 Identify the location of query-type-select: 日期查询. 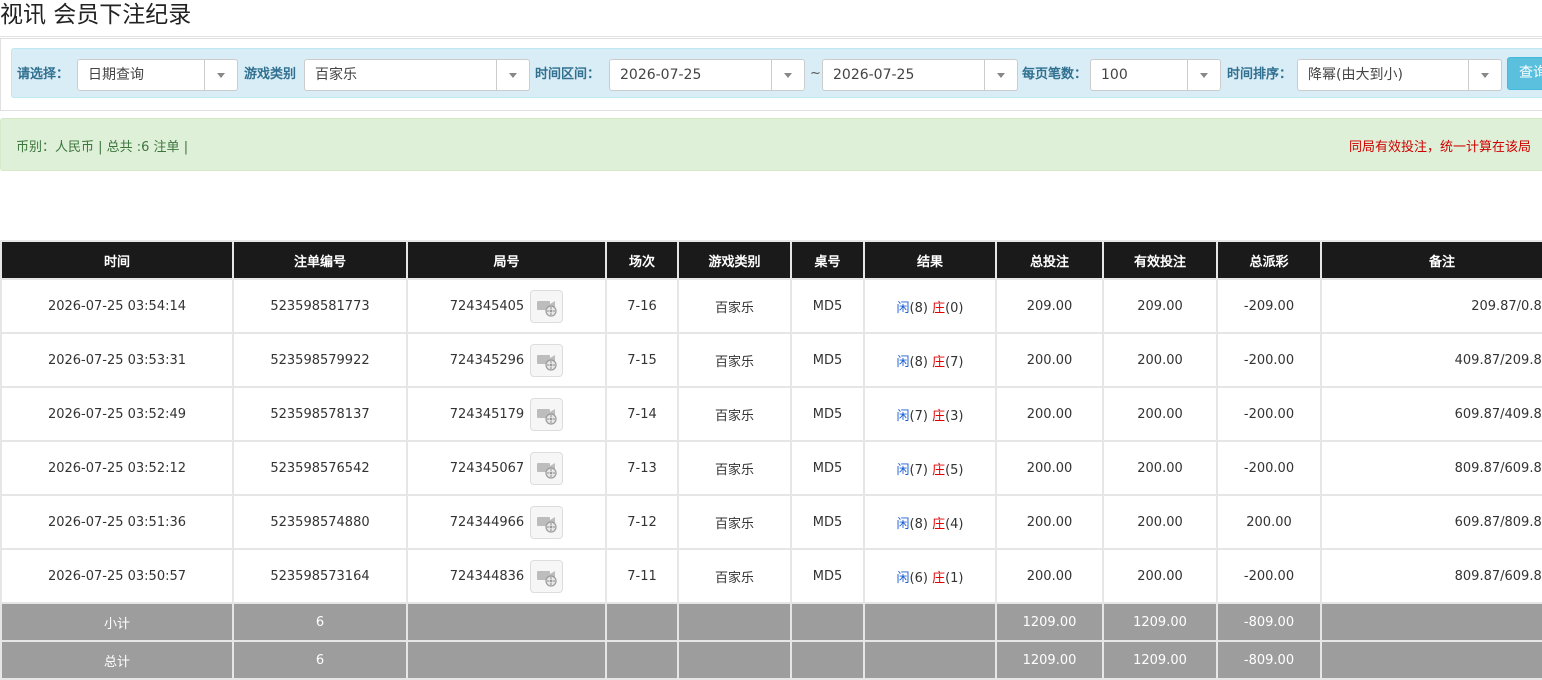
(157, 75).